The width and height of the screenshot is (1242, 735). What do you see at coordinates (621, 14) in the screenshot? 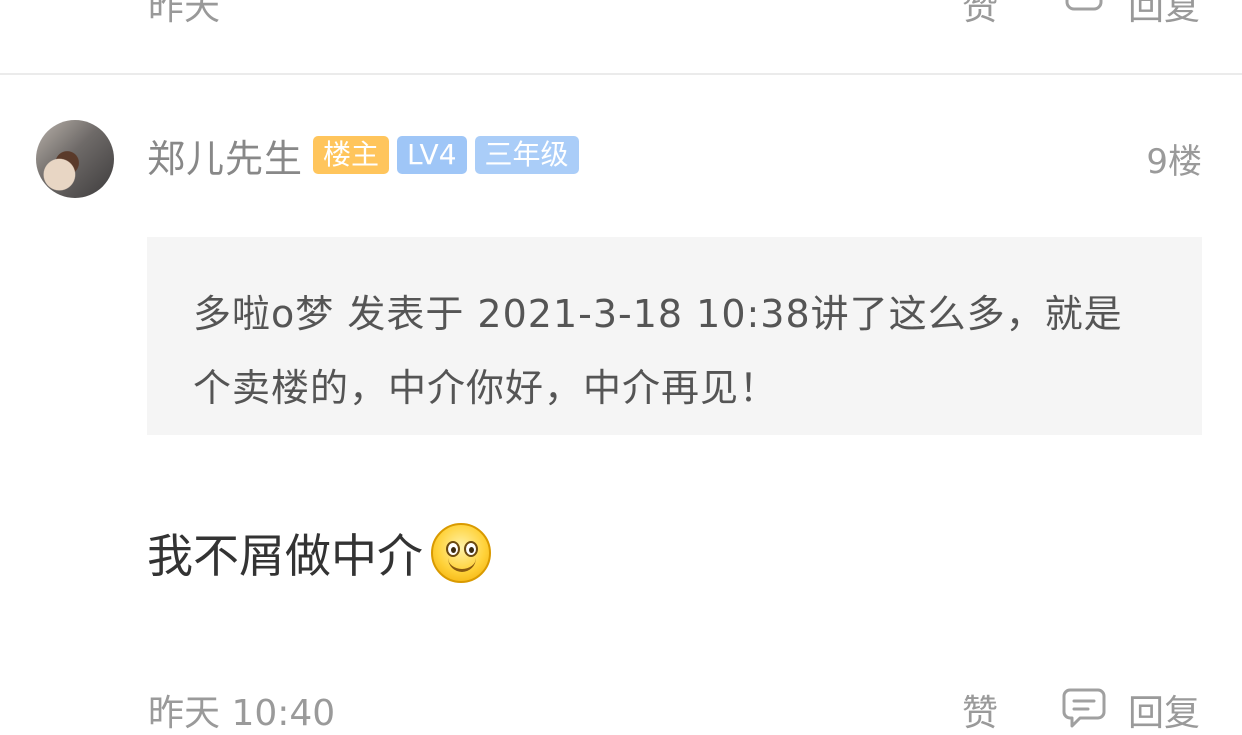
I see `previous-post-footer: 昨天 赞 回复` at bounding box center [621, 14].